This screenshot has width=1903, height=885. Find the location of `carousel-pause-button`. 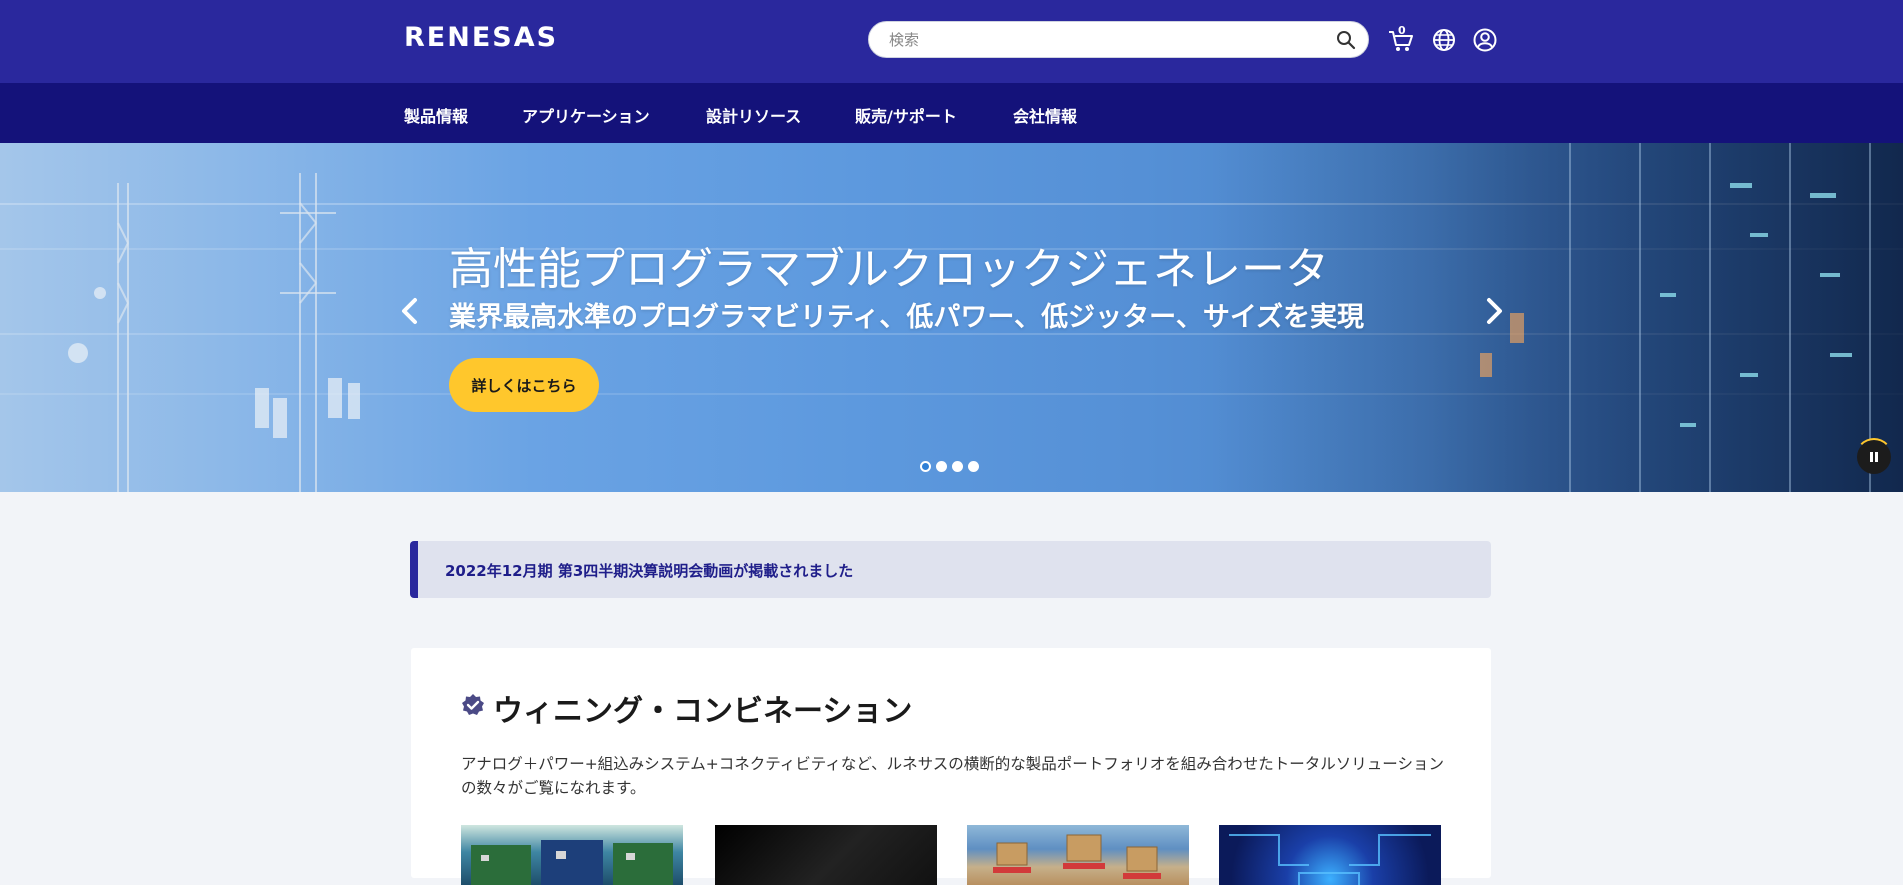

carousel-pause-button is located at coordinates (1874, 457).